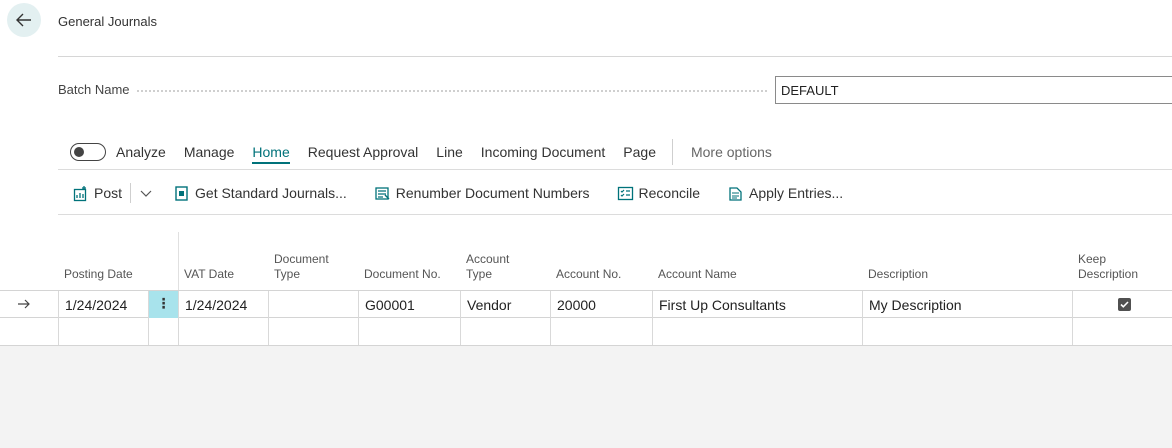  What do you see at coordinates (107, 21) in the screenshot?
I see `page-title: General Journals` at bounding box center [107, 21].